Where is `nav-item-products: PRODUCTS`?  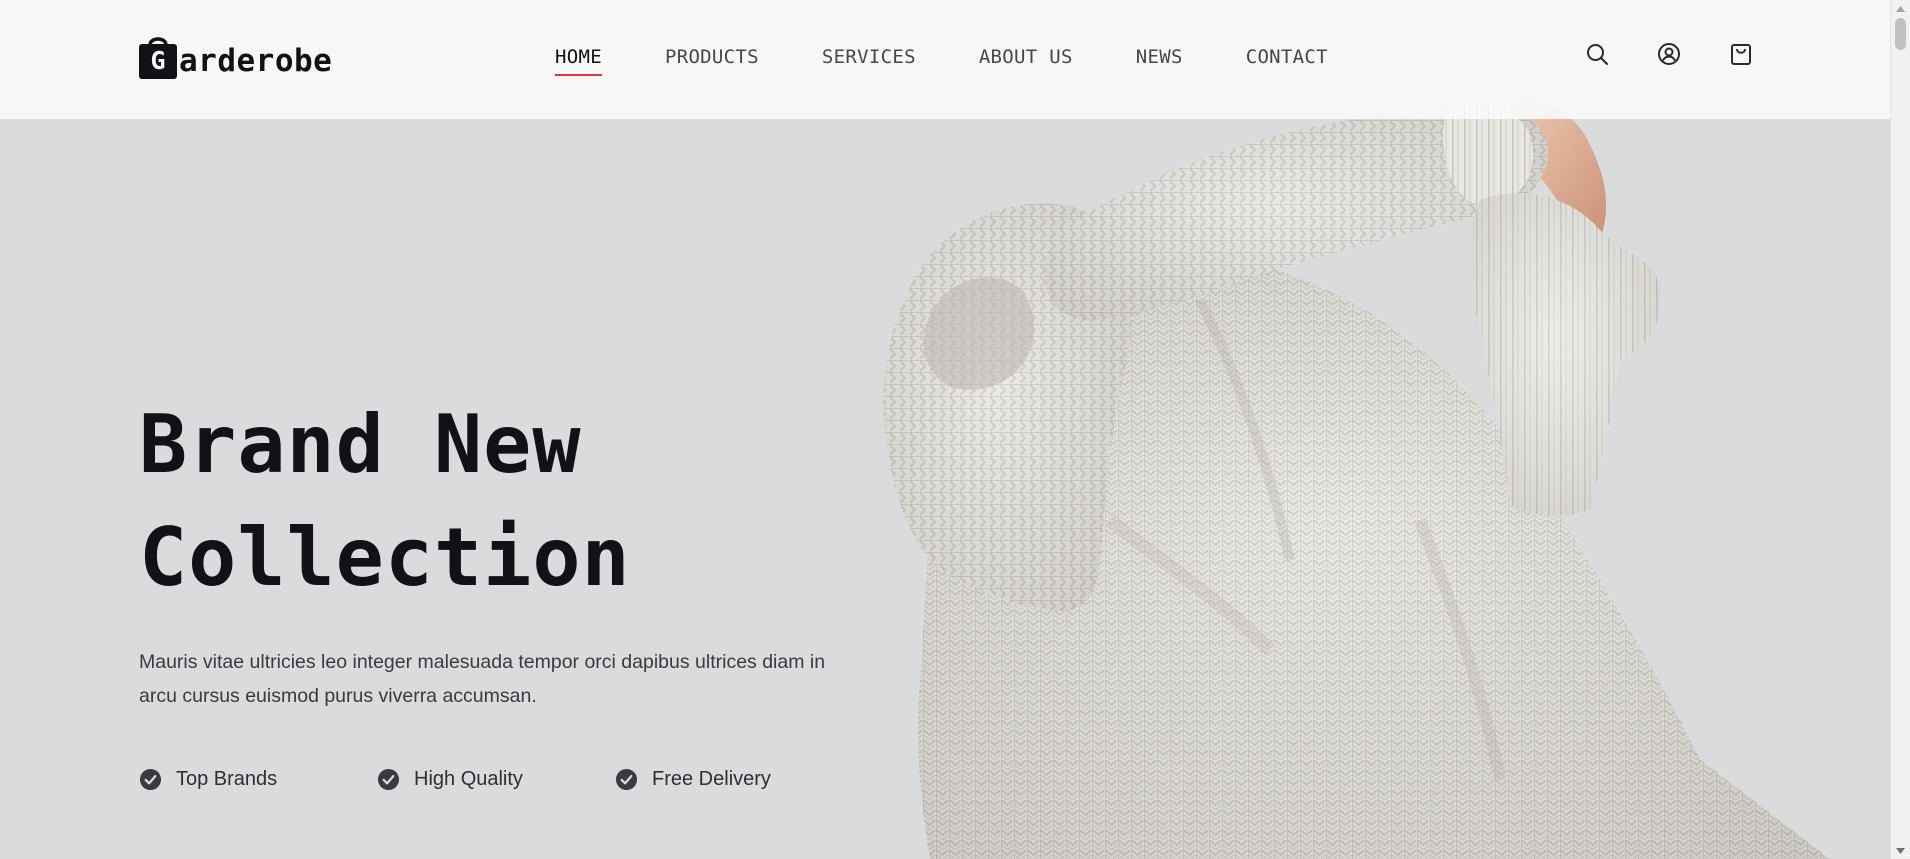
nav-item-products: PRODUCTS is located at coordinates (712, 57).